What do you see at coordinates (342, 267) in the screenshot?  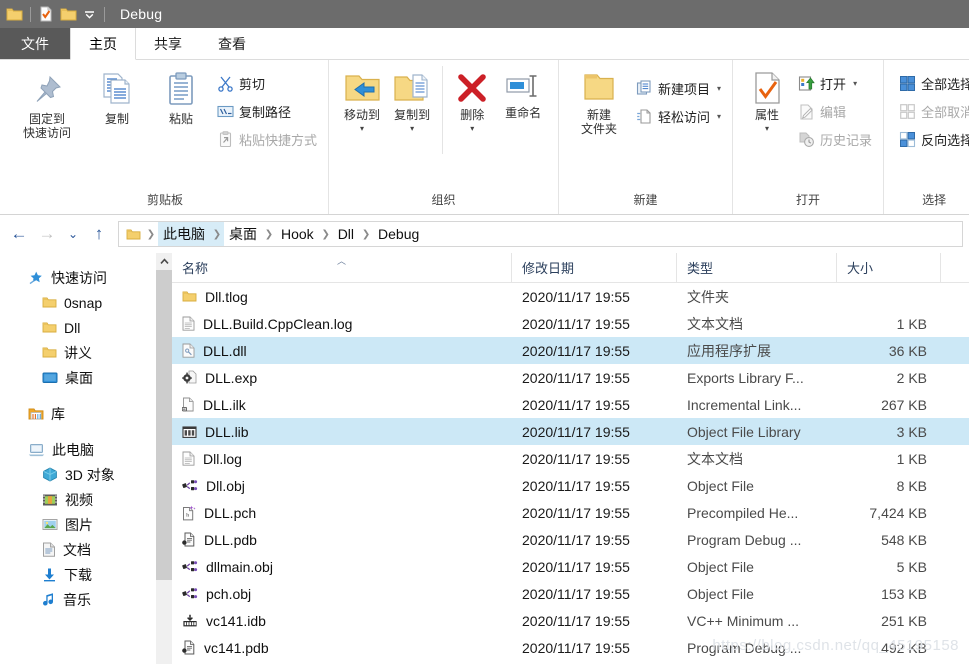 I see `column-header-name: ︿ 名称` at bounding box center [342, 267].